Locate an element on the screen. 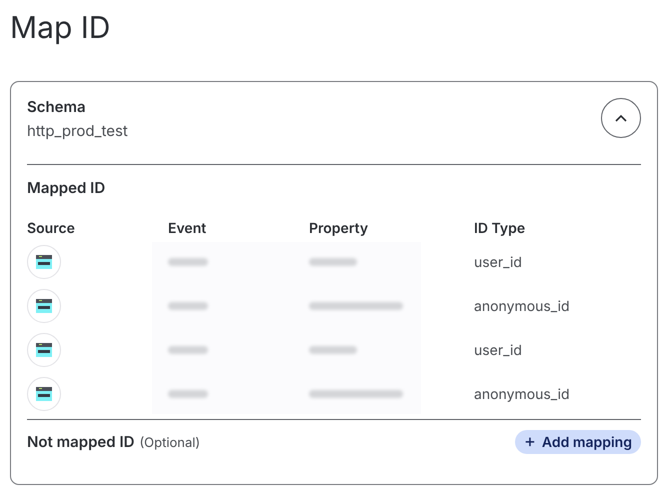  not-mapped-id-heading: Not mapped ID is located at coordinates (80, 441).